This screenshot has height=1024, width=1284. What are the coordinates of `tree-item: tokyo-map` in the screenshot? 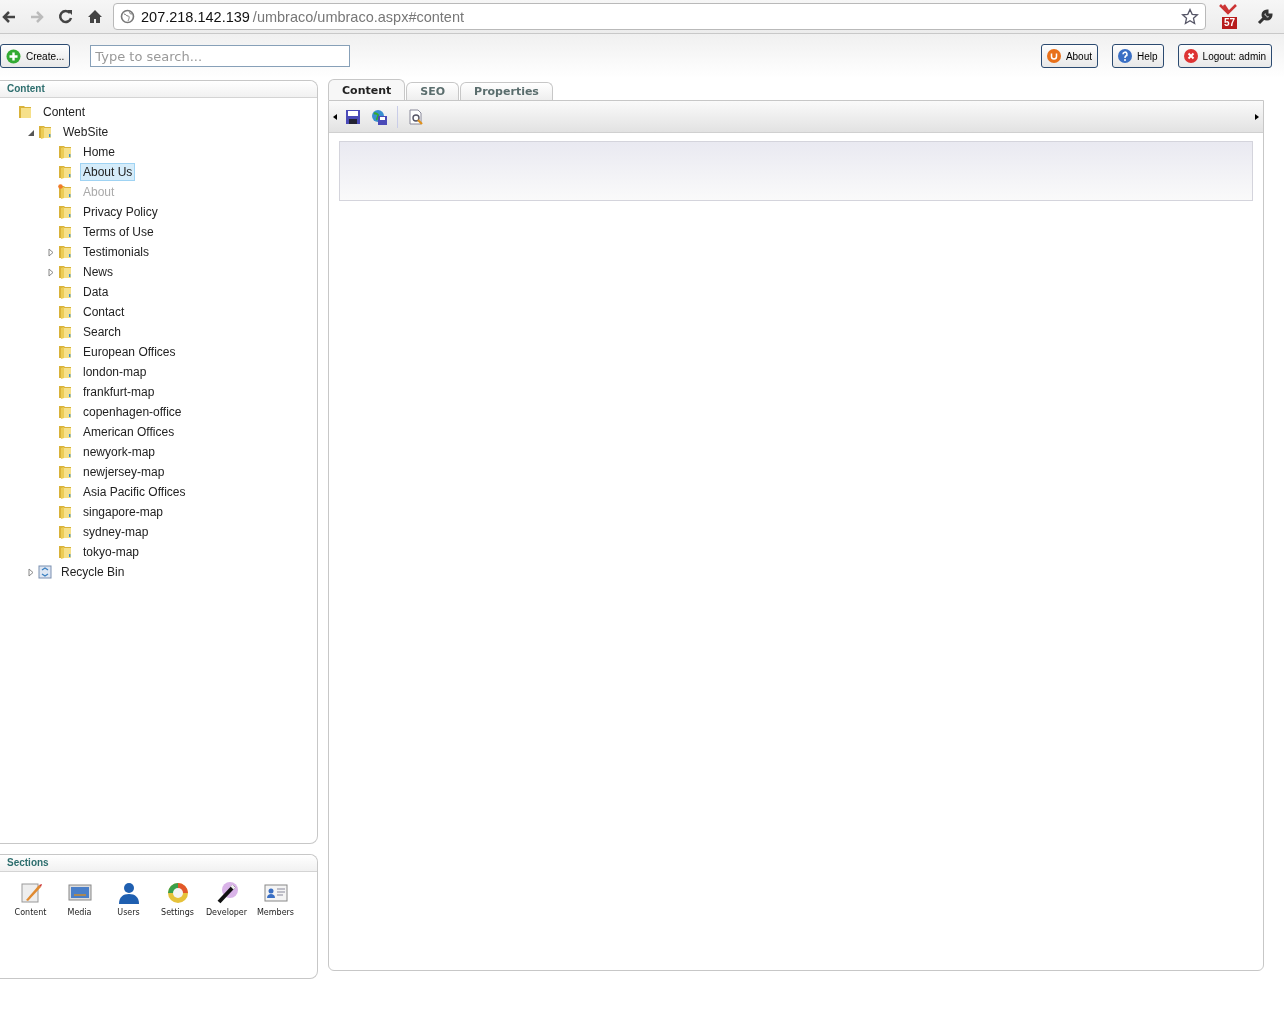 It's located at (111, 552).